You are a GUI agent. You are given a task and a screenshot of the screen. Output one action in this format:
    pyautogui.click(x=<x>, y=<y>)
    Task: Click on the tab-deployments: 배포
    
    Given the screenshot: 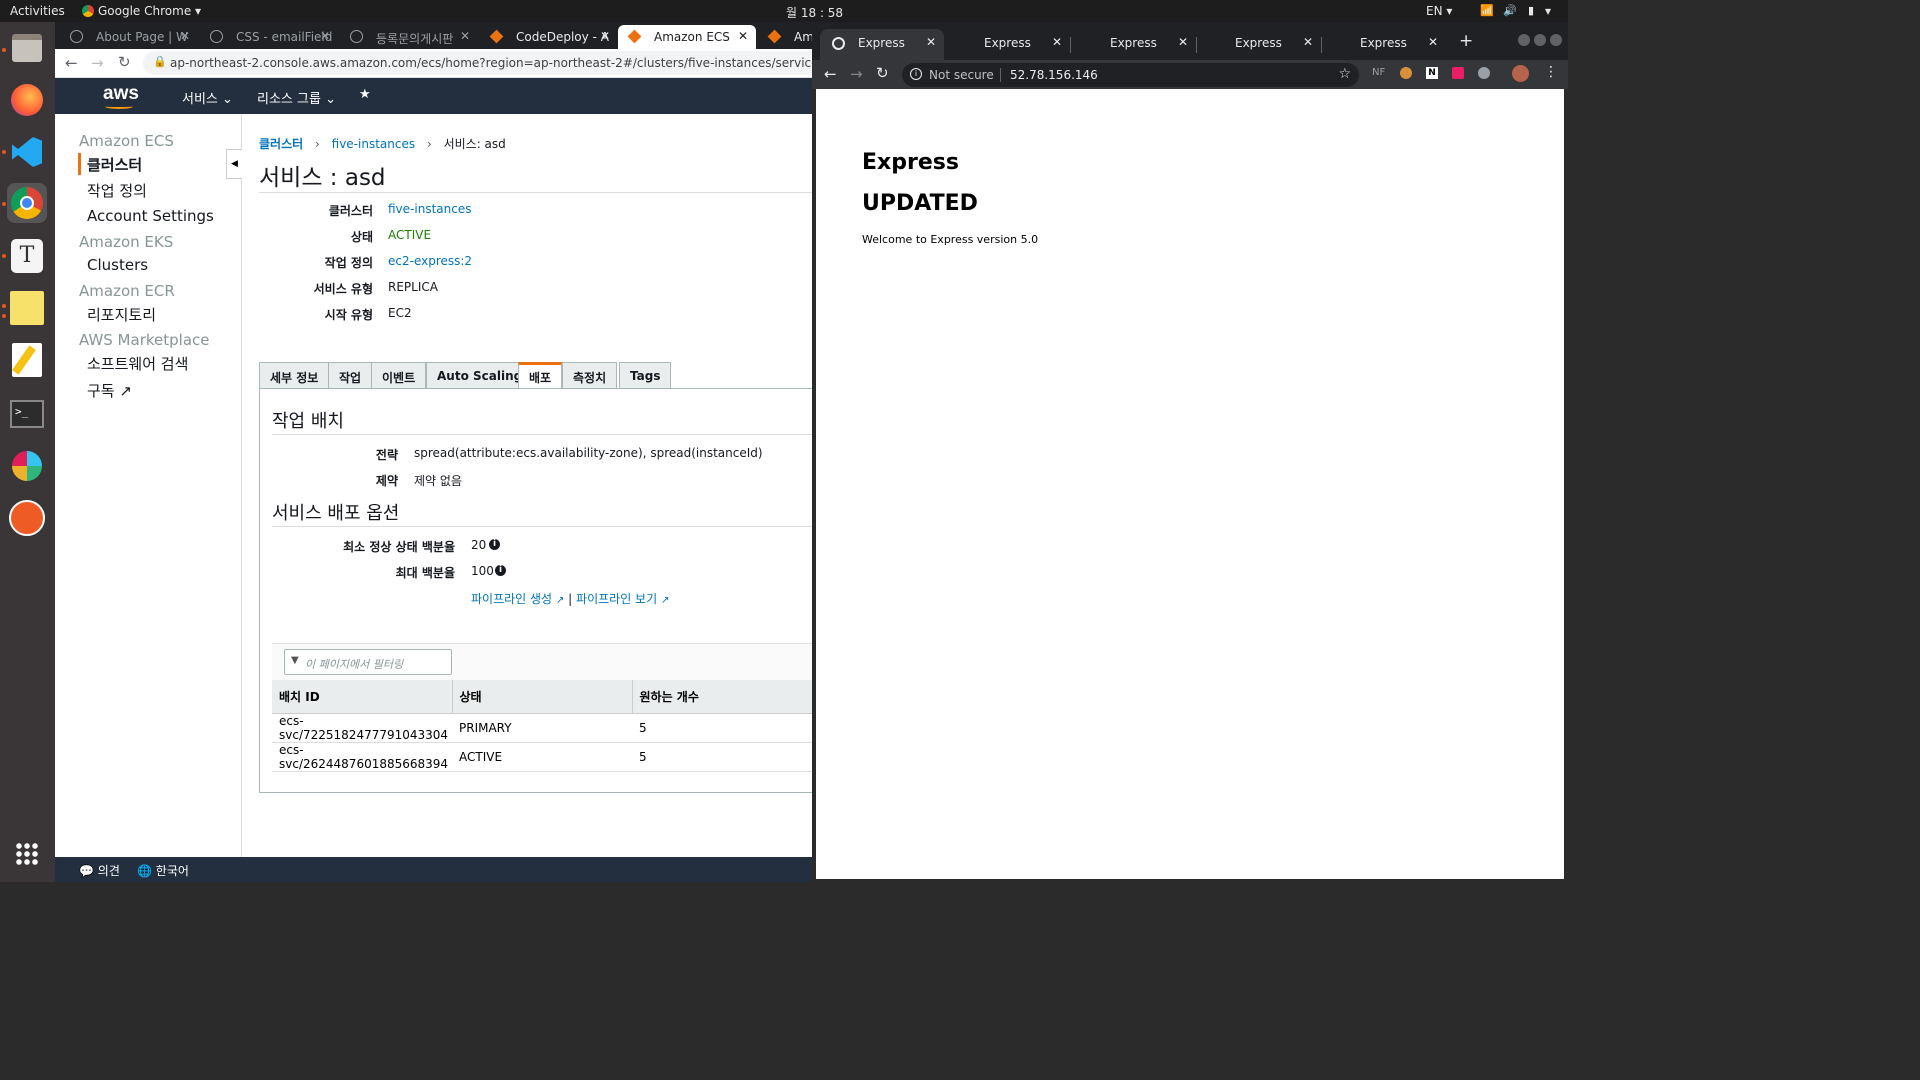 What is the action you would take?
    pyautogui.click(x=540, y=376)
    